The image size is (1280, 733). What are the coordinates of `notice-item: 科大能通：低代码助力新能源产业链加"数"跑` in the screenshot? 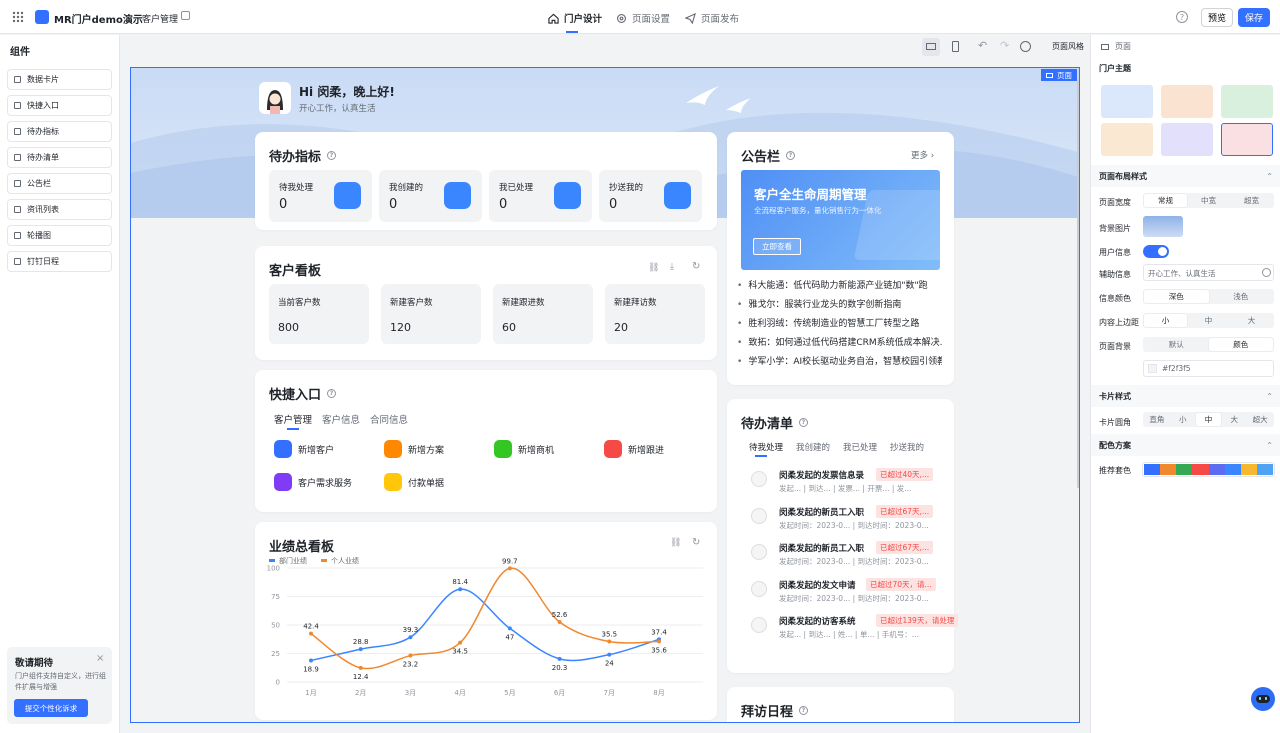 It's located at (839, 284).